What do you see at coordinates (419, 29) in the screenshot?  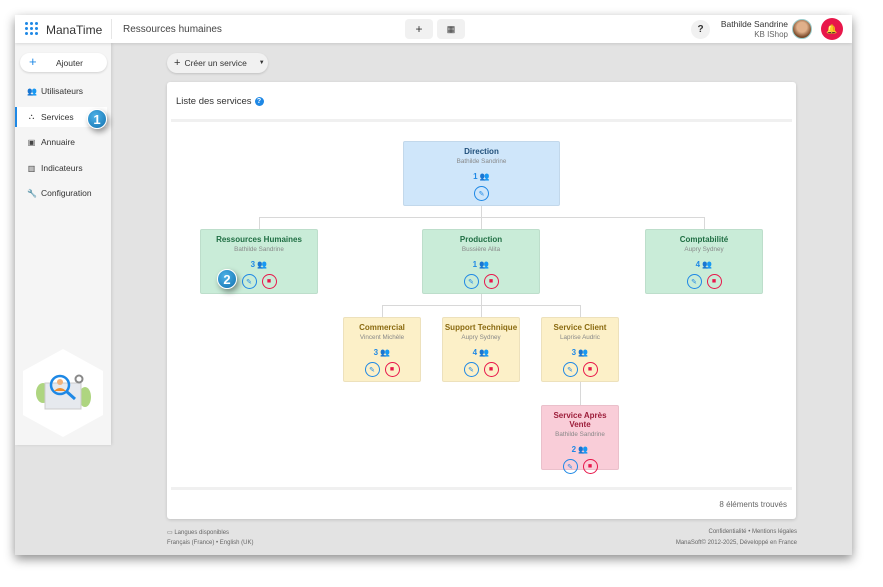 I see `quick-add-button: +` at bounding box center [419, 29].